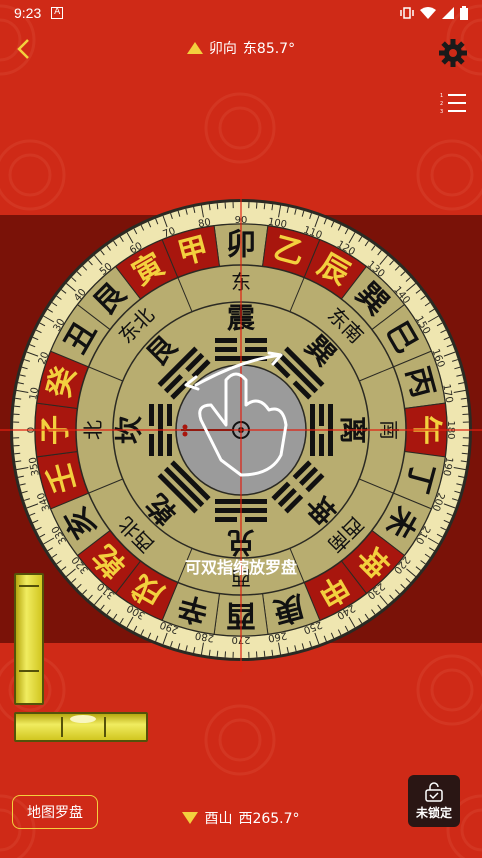  What do you see at coordinates (464, 13) in the screenshot?
I see `battery-icon` at bounding box center [464, 13].